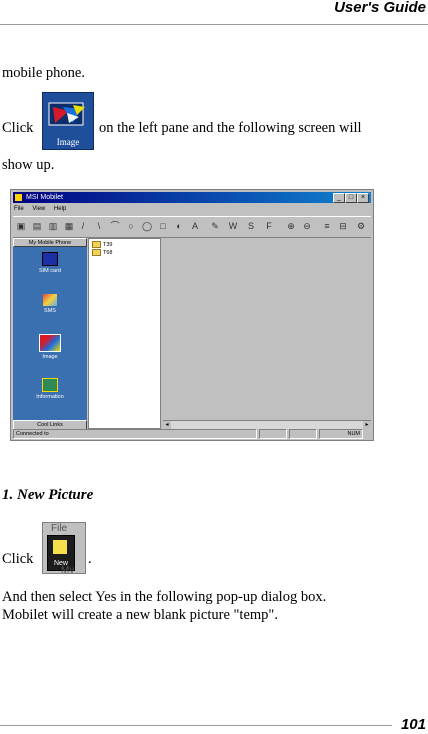 The width and height of the screenshot is (428, 734). What do you see at coordinates (307, 226) in the screenshot?
I see `zoom-out-icon: ⊖` at bounding box center [307, 226].